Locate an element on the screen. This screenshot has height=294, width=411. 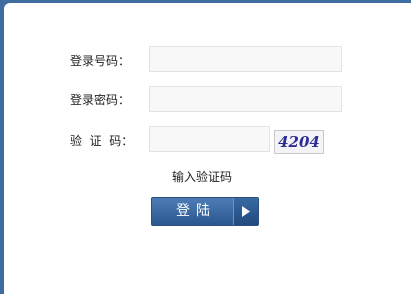
login-button: 登陆 is located at coordinates (205, 211).